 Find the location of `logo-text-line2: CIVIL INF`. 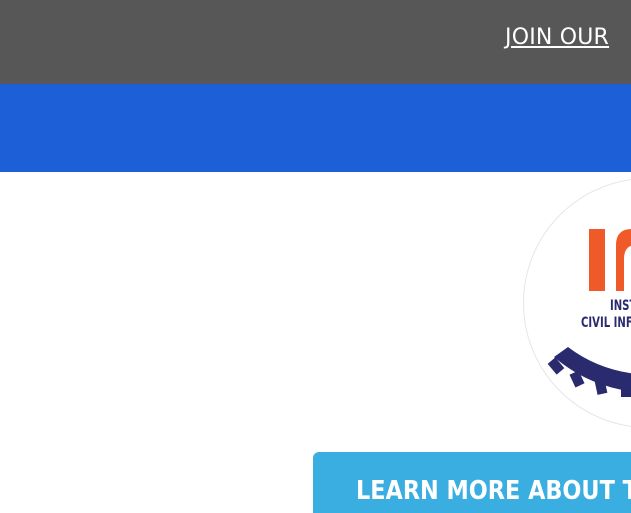

logo-text-line2: CIVIL INF is located at coordinates (606, 323).